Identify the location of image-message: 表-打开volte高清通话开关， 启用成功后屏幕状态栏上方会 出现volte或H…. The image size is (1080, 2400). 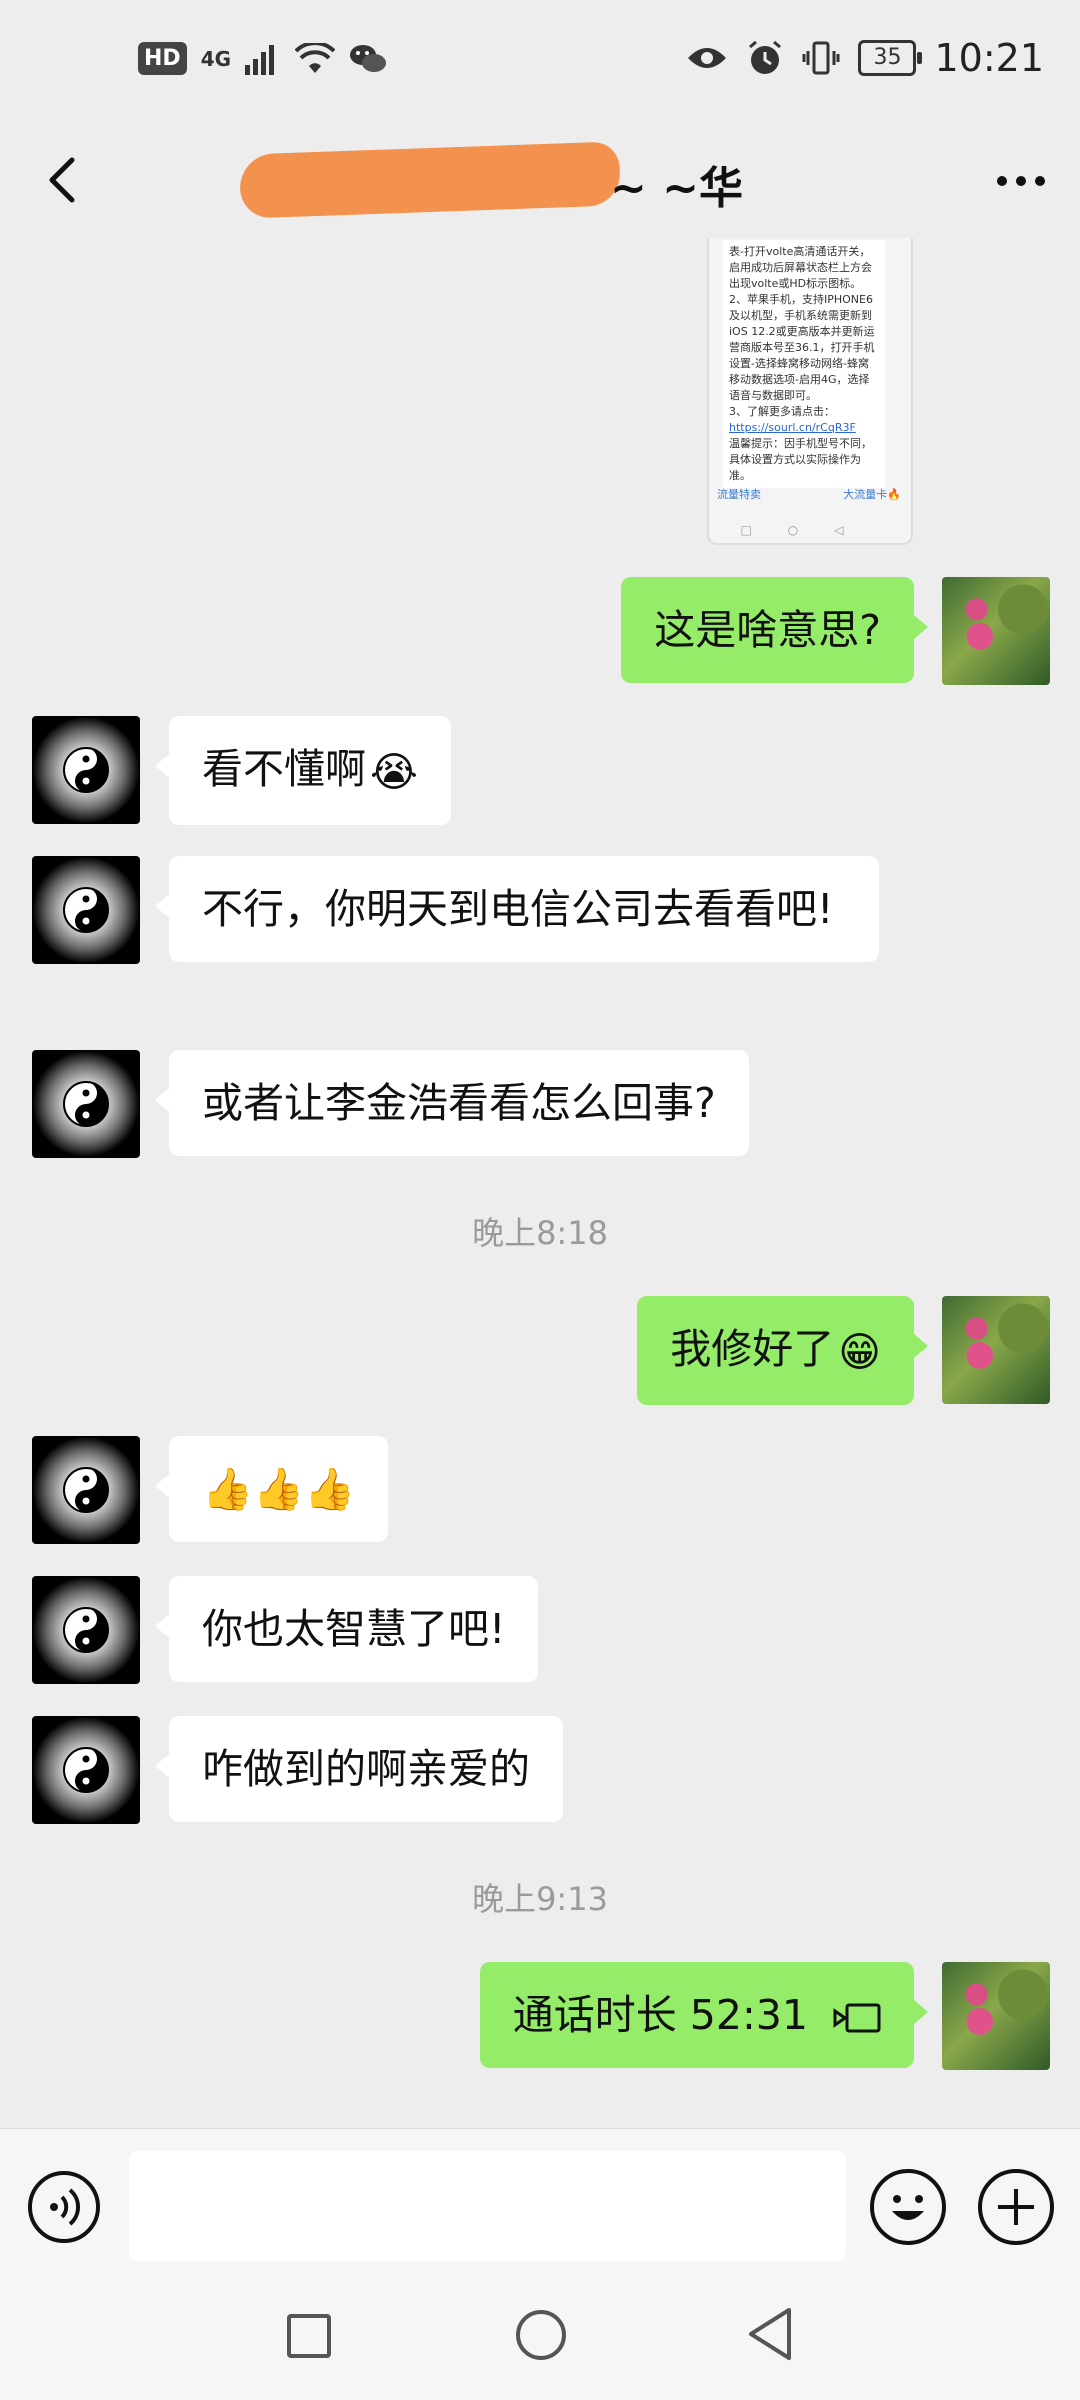
(810, 391).